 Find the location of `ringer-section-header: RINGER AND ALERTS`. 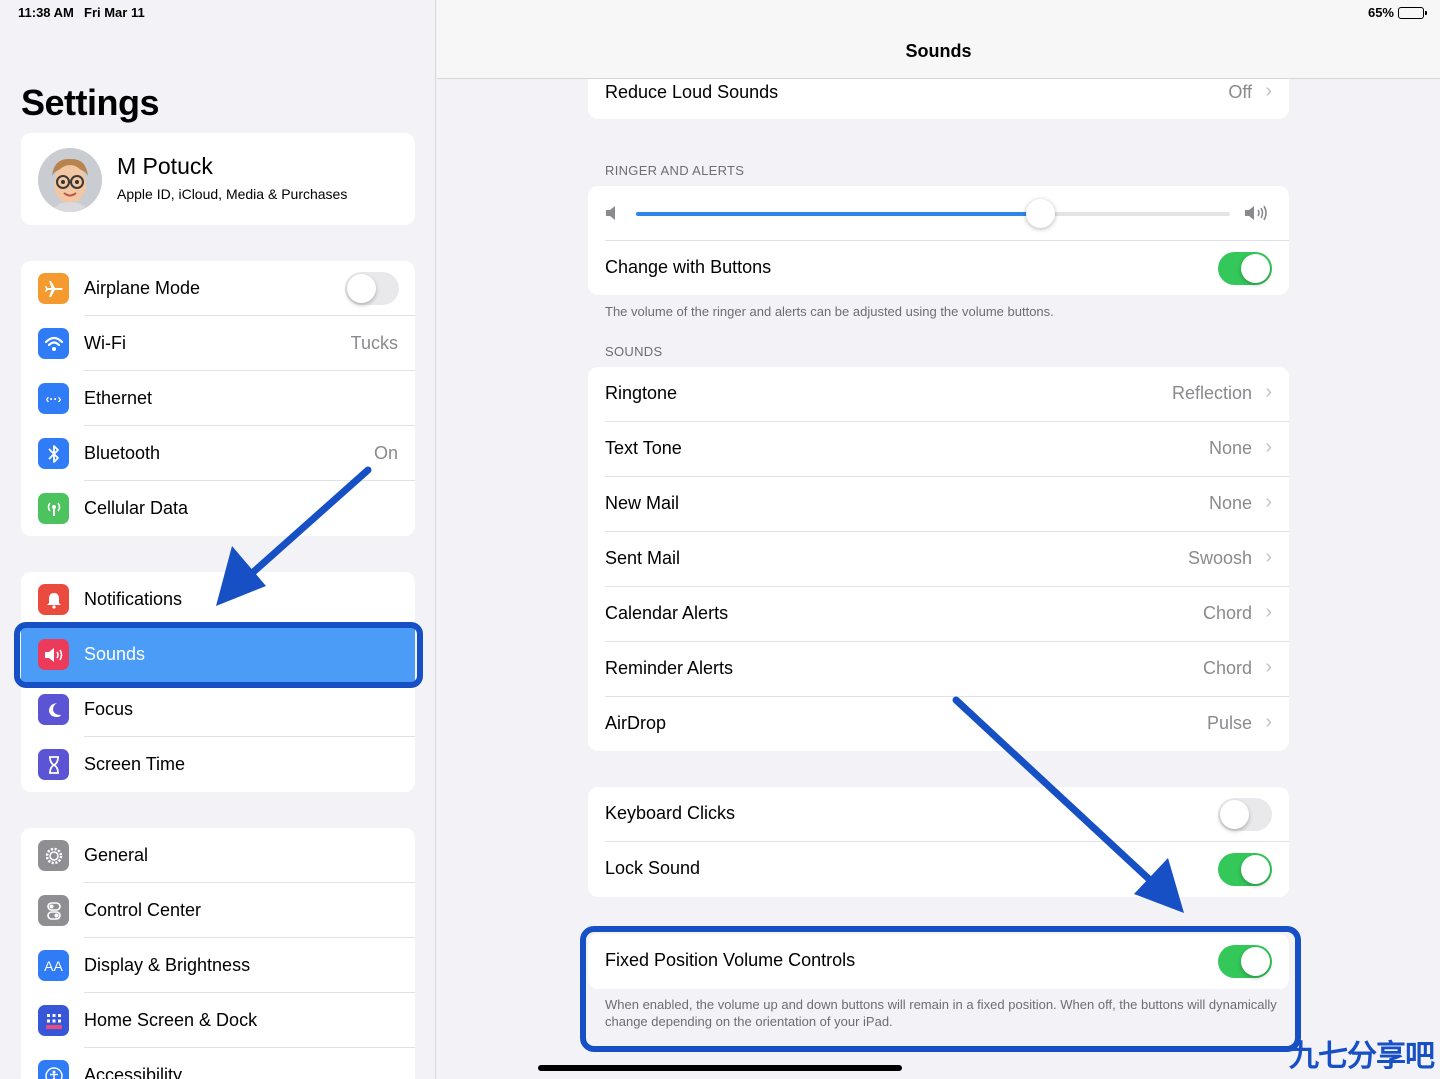

ringer-section-header: RINGER AND ALERTS is located at coordinates (675, 170).